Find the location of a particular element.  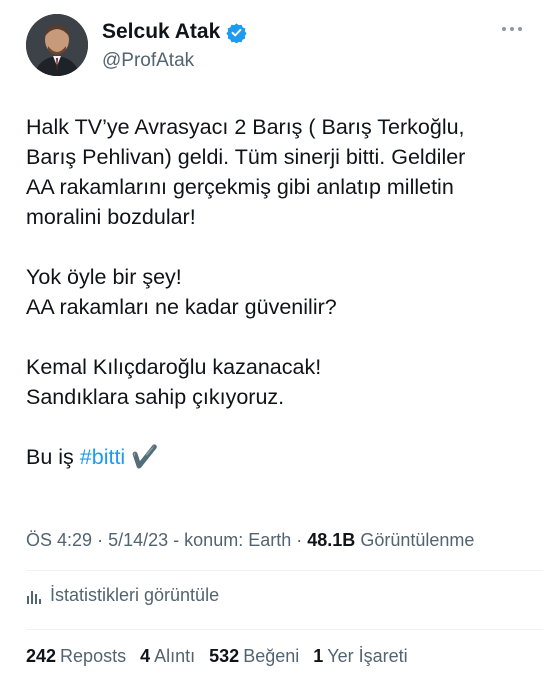

quotes-count: 4 Alıntı is located at coordinates (167, 656).